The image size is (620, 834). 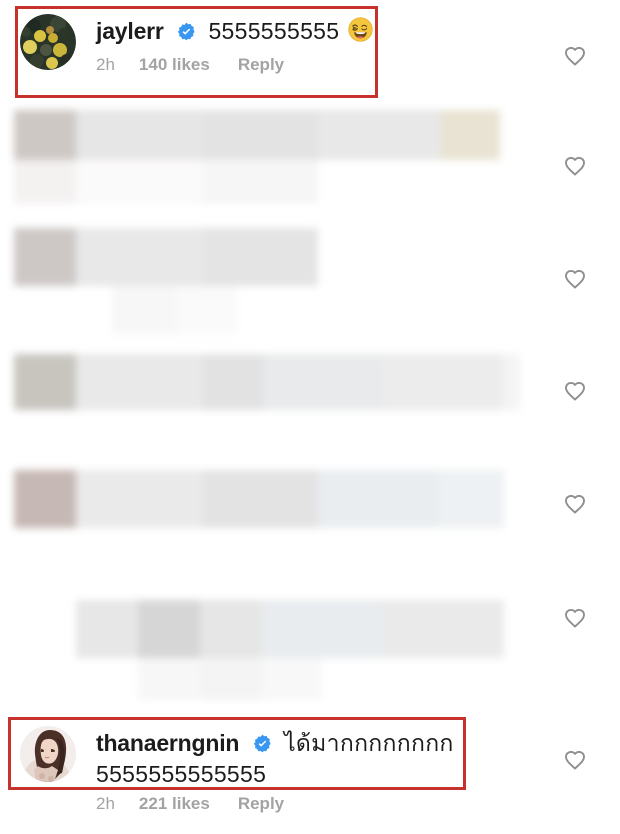 I want to click on comment-row: jaylerr 5555555555 2h 140 likes Reply, so click(x=196, y=44).